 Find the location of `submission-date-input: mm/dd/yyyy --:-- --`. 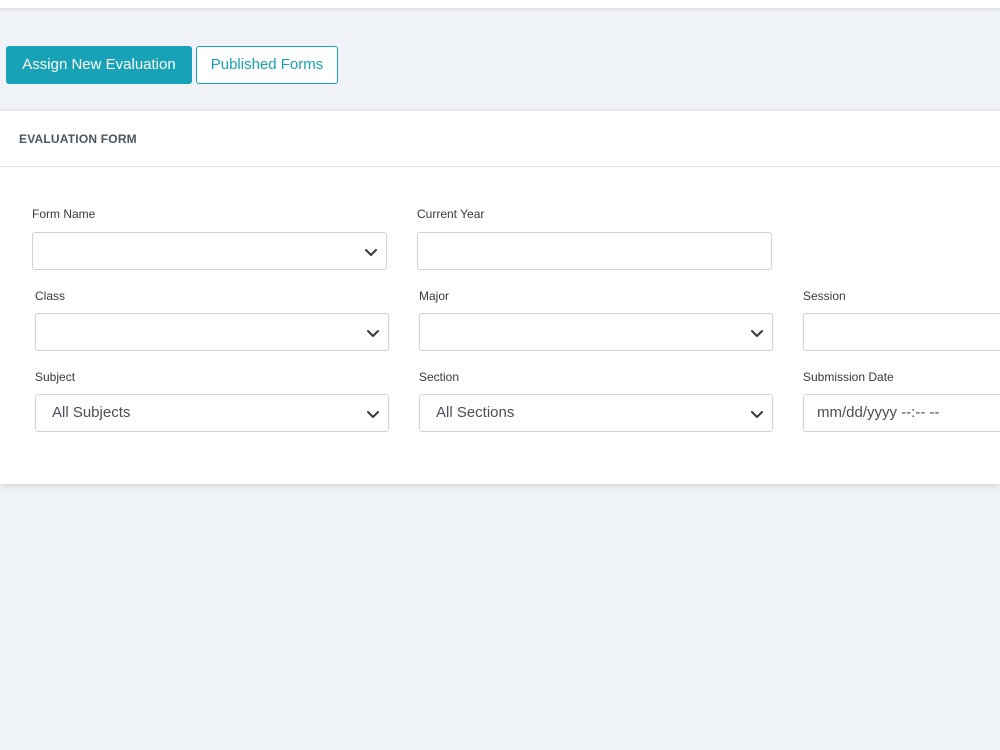

submission-date-input: mm/dd/yyyy --:-- -- is located at coordinates (901, 413).